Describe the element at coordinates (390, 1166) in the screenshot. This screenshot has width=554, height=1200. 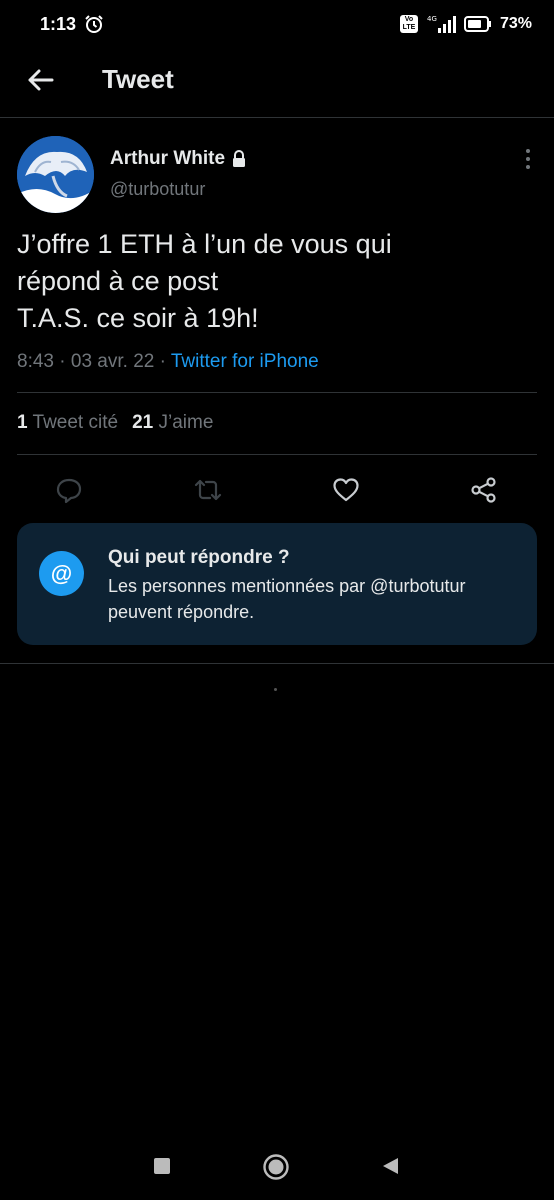
I see `system-back-button` at that location.